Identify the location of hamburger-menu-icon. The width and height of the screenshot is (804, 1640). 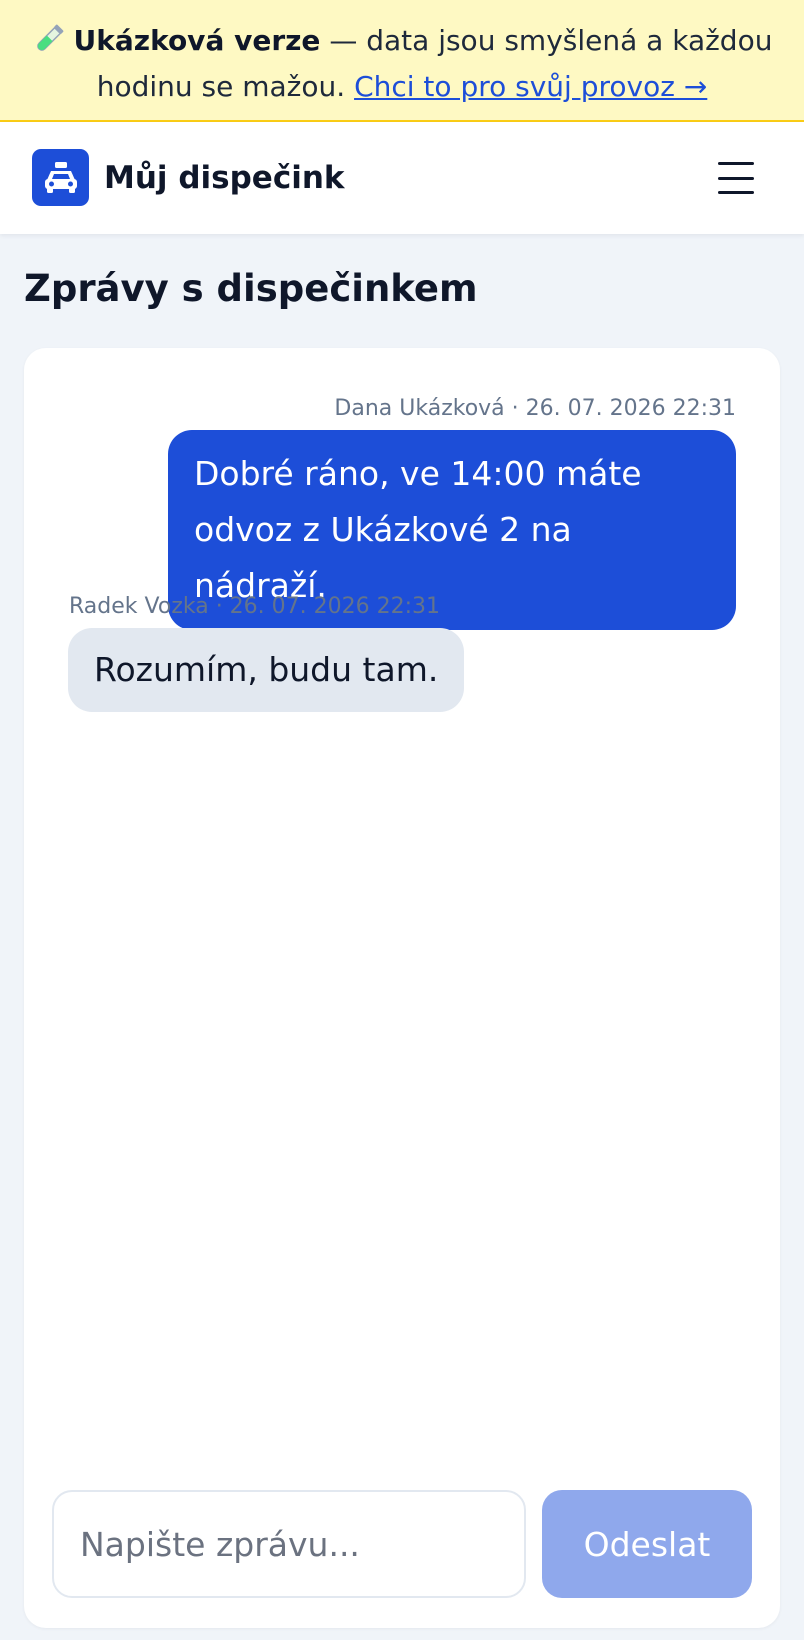
(736, 178).